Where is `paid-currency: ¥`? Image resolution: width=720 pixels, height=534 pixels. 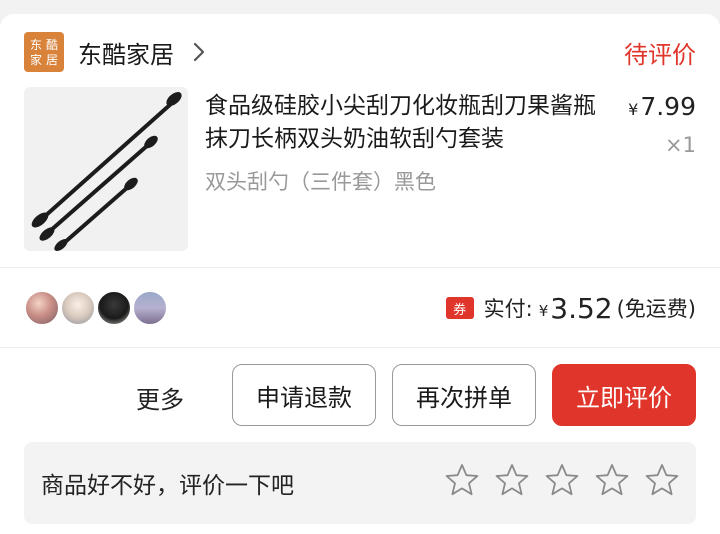 paid-currency: ¥ is located at coordinates (543, 311).